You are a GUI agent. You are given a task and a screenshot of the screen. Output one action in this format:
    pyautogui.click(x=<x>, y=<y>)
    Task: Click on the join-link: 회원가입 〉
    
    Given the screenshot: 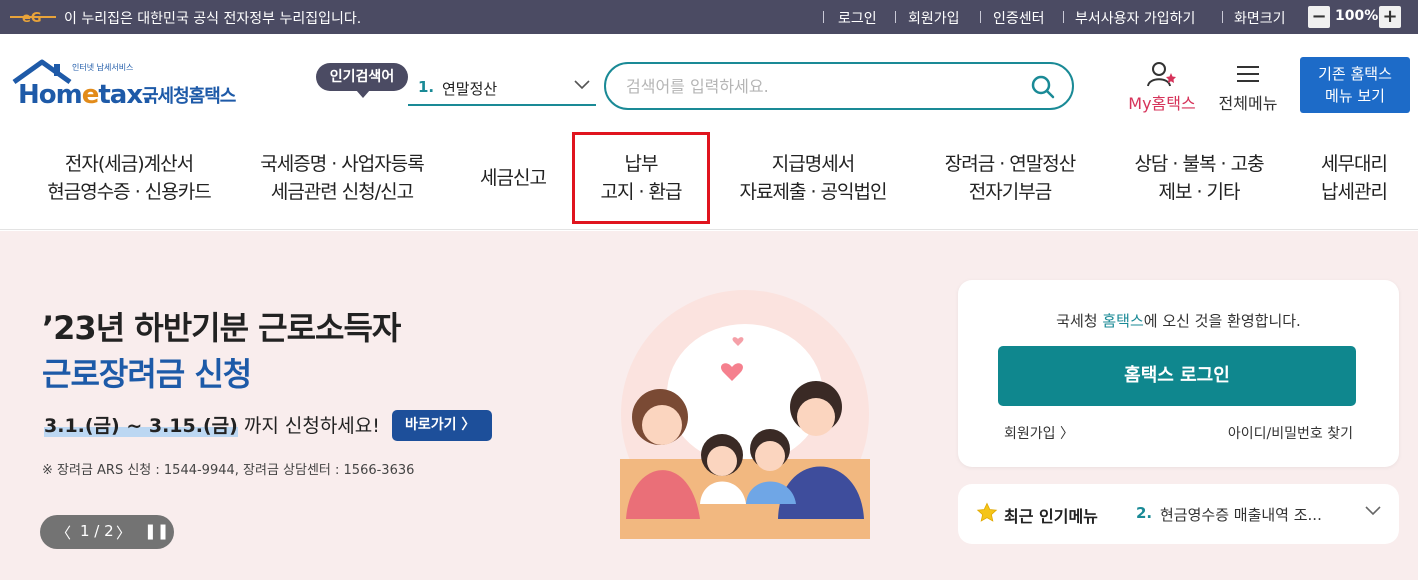 What is the action you would take?
    pyautogui.click(x=1039, y=433)
    